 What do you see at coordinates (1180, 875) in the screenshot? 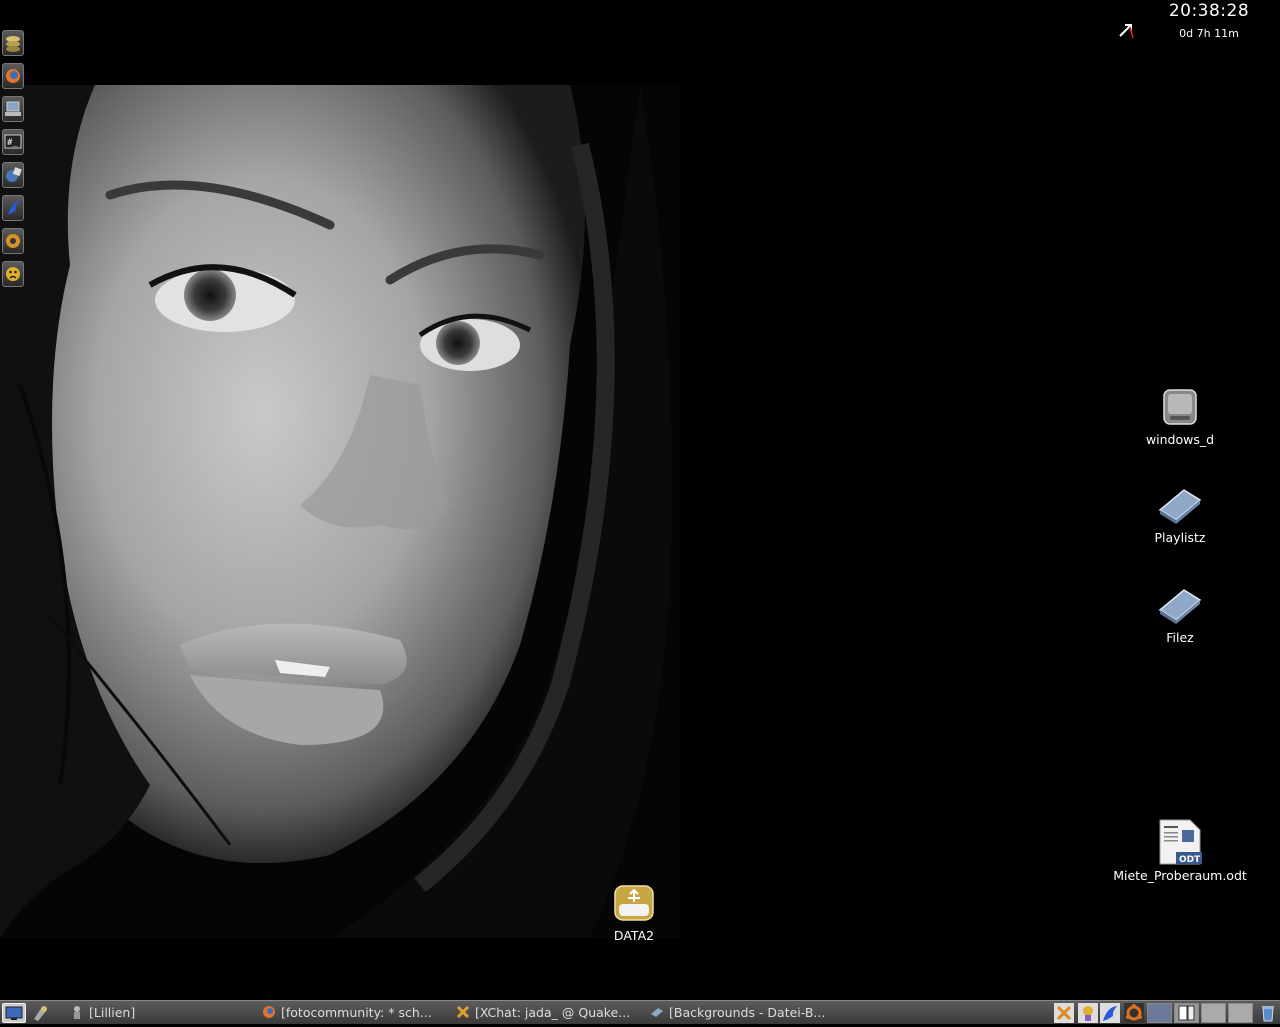
I see `desktop-icon-label: Miete_Proberaum.odt` at bounding box center [1180, 875].